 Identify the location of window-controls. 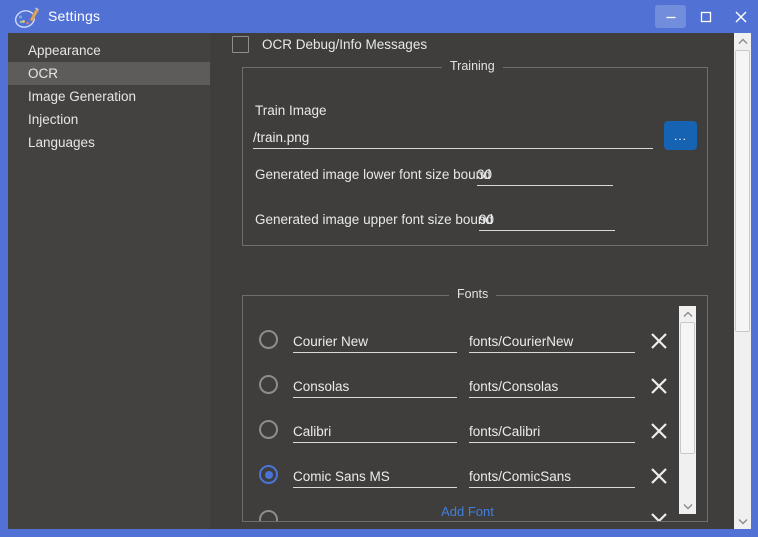
(705, 16).